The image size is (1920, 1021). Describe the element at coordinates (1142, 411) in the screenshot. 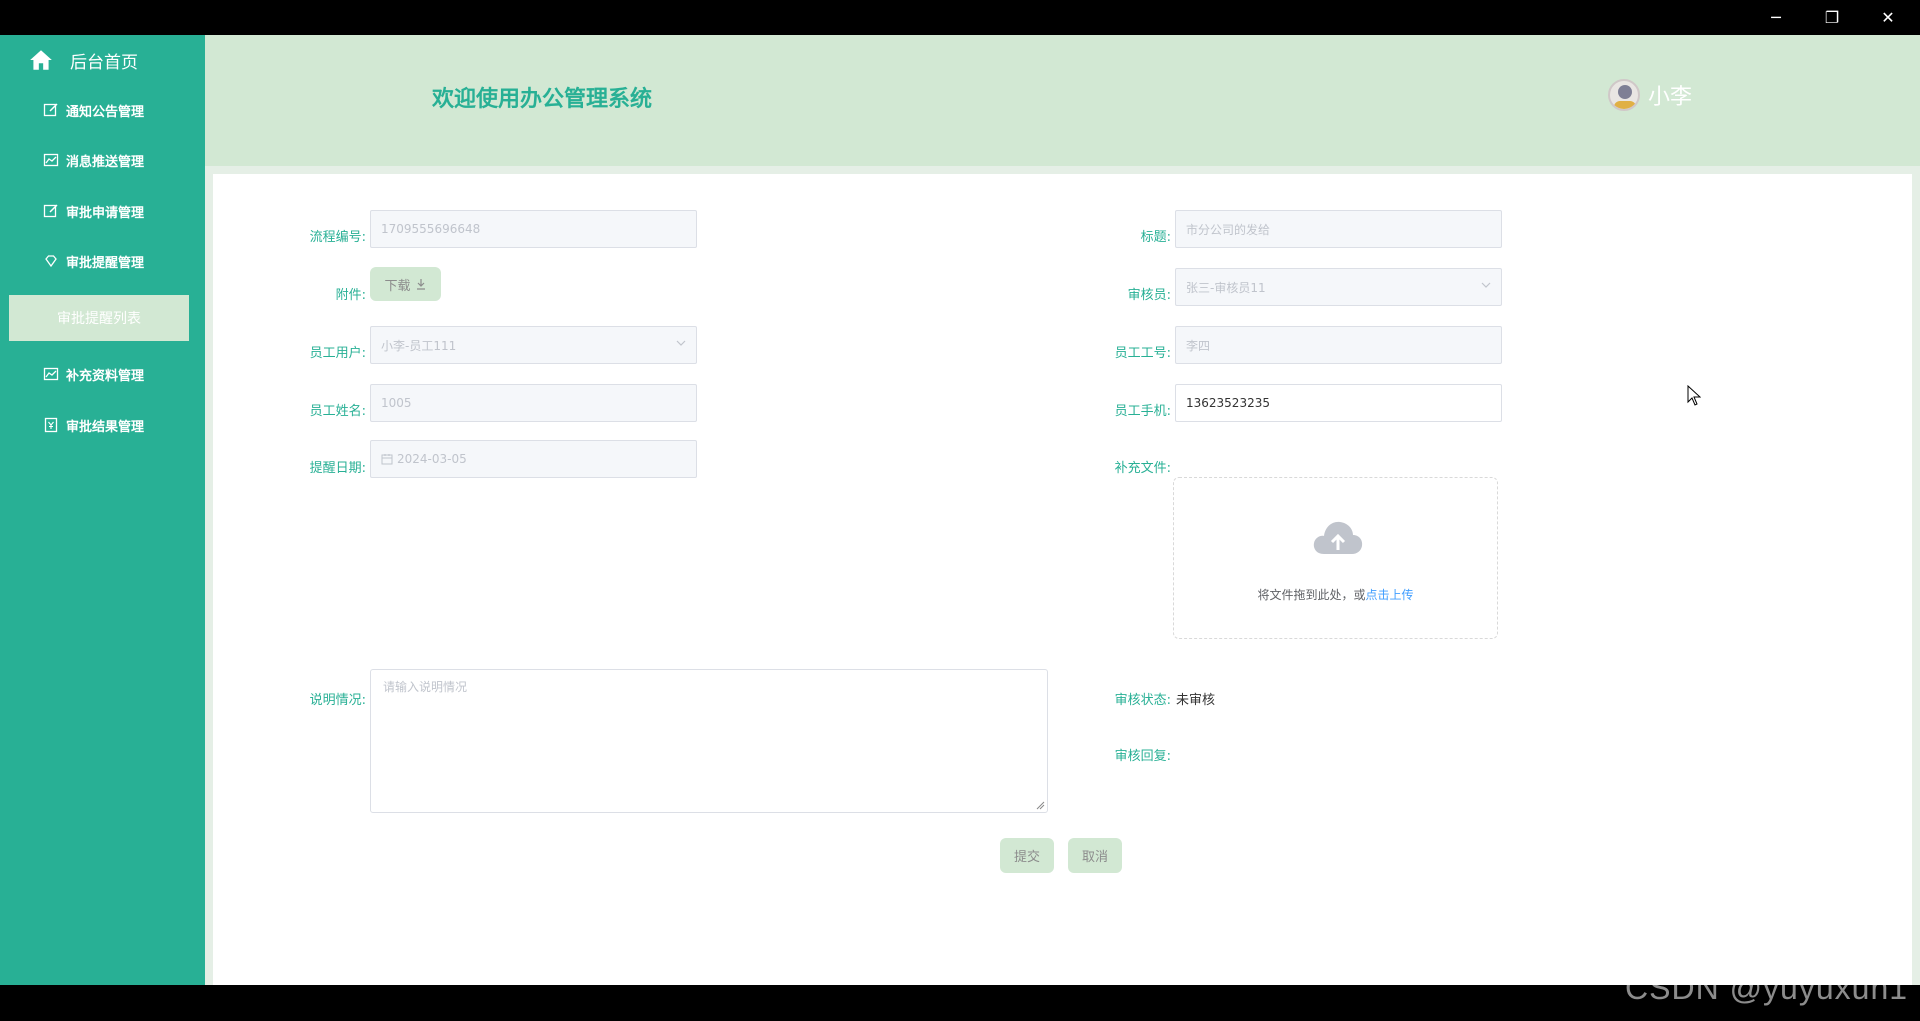

I see `employee-phone-label: 员工手机:` at that location.